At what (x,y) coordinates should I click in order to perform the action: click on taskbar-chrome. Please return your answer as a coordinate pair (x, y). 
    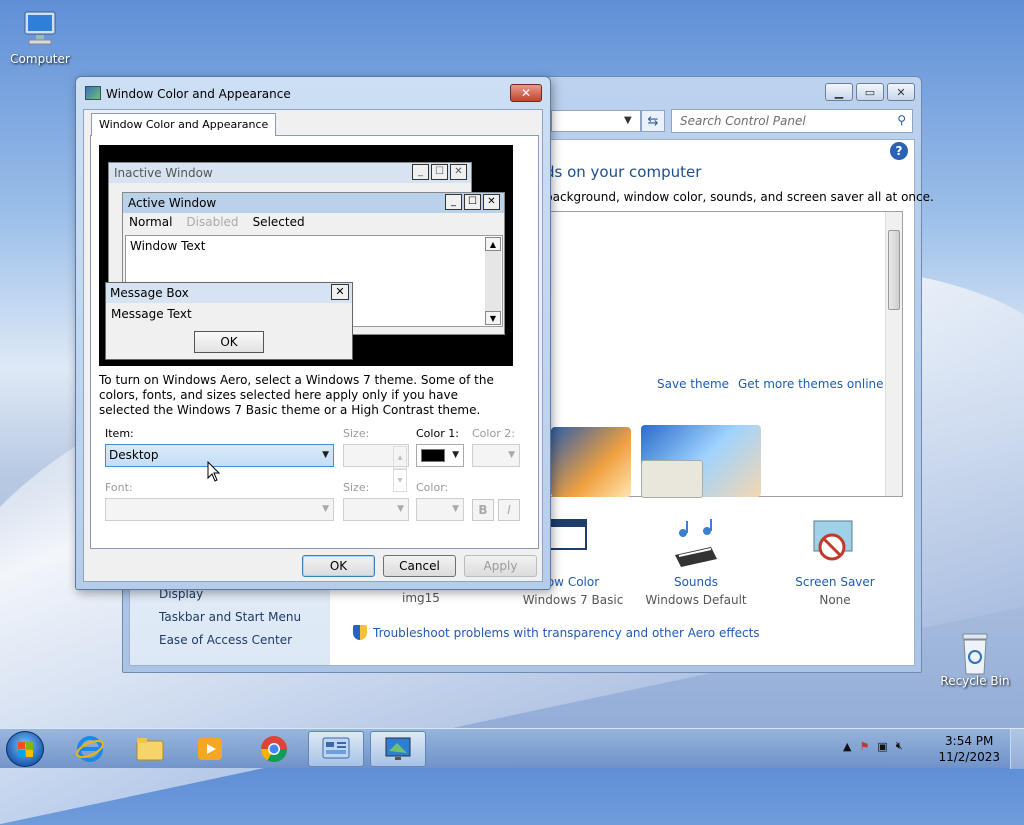
    Looking at the image, I should click on (274, 749).